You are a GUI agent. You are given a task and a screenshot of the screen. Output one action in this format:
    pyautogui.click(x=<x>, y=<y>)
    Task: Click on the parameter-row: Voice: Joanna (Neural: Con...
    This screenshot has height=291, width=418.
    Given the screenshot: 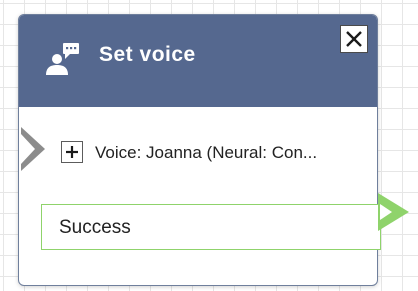 What is the action you would take?
    pyautogui.click(x=211, y=155)
    